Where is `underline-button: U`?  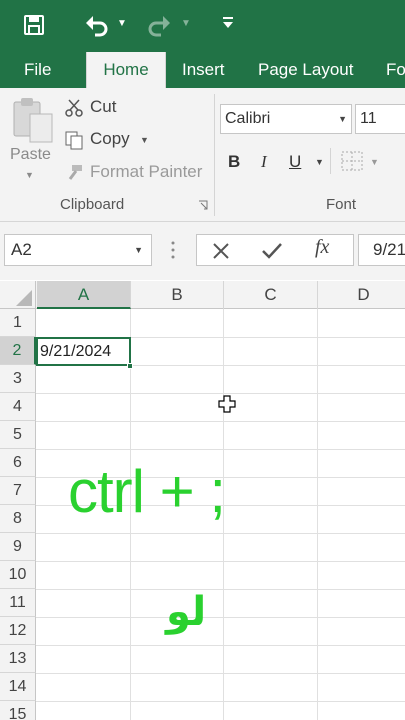
underline-button: U is located at coordinates (295, 162).